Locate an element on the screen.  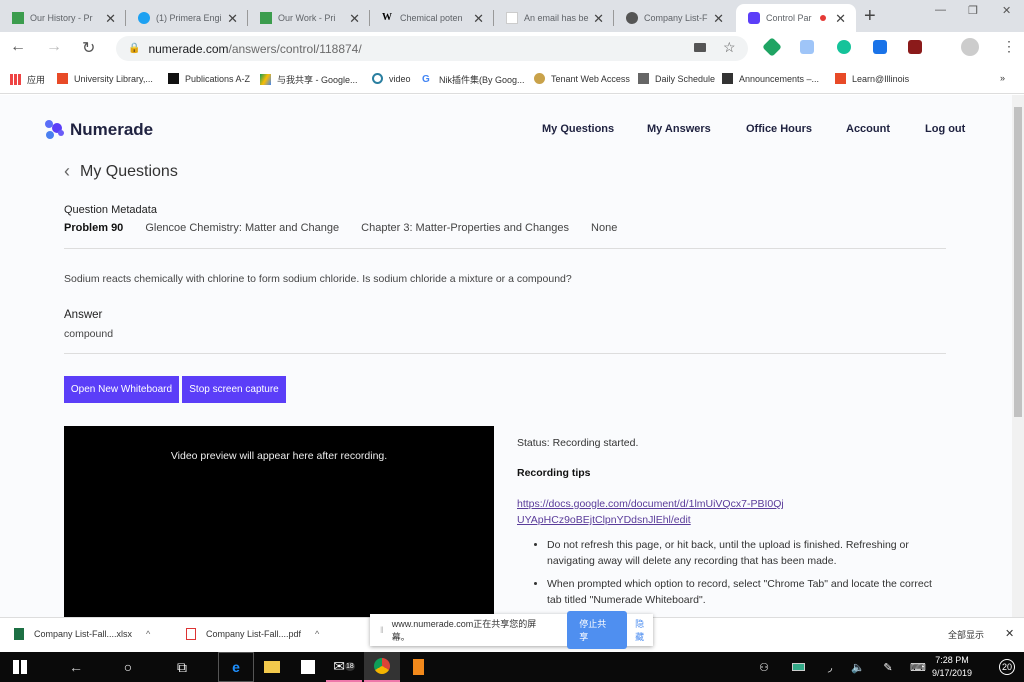
nav-account: Account is located at coordinates (868, 129).